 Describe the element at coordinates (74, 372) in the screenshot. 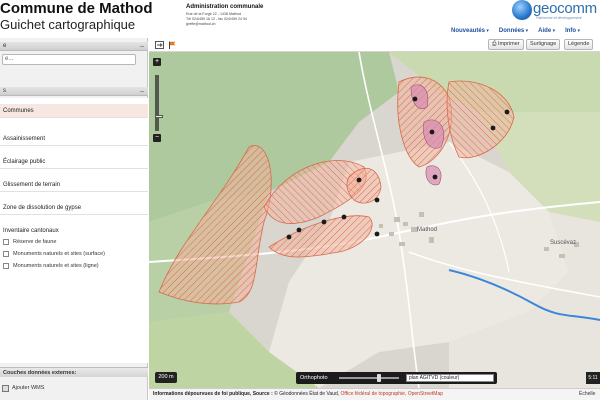

I see `external-data-header: Couches données externes:` at that location.